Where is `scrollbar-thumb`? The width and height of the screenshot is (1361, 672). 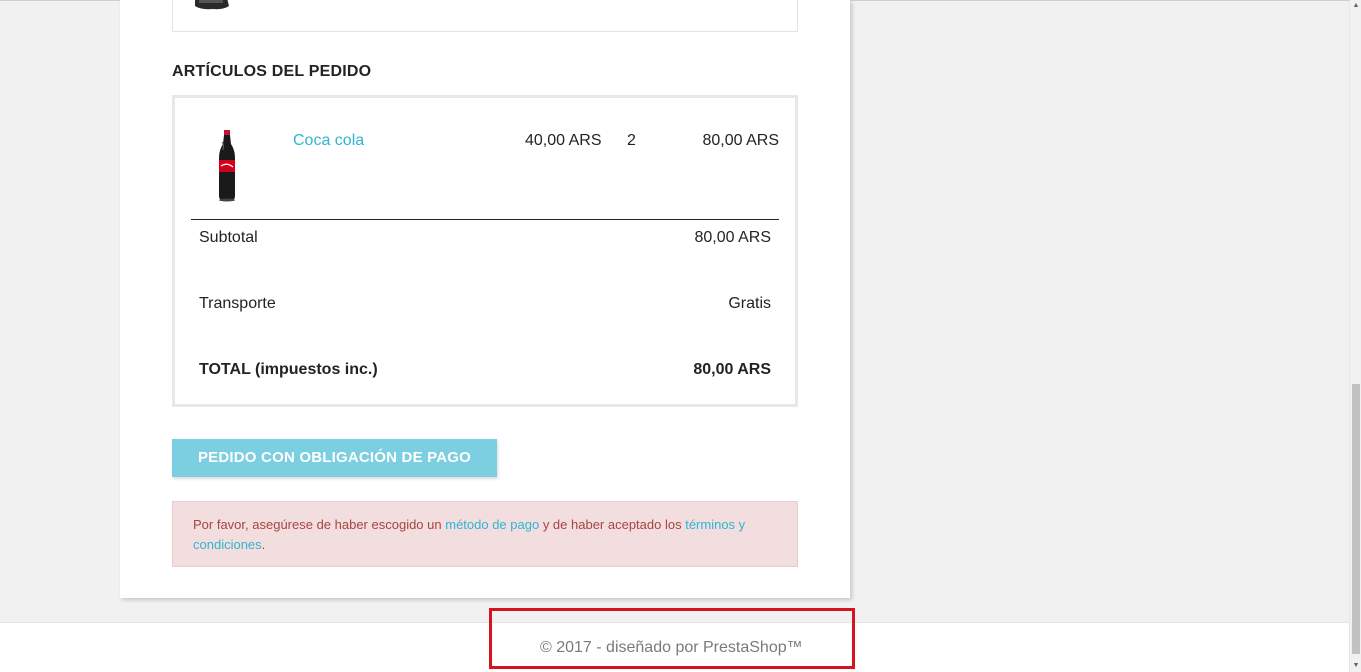 scrollbar-thumb is located at coordinates (1356, 519).